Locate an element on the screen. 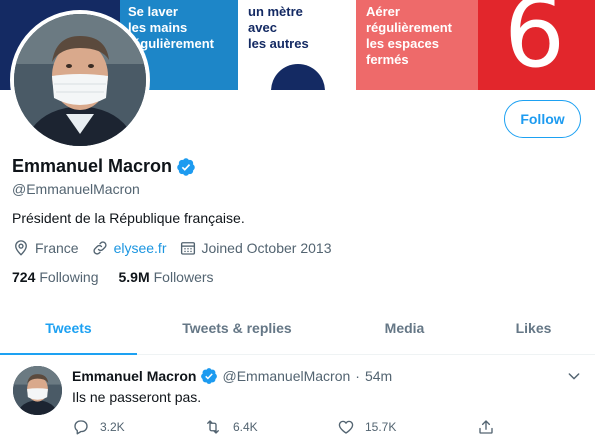 The height and width of the screenshot is (448, 595). profile-meta-row: France elysee.fr Joined October 2013 is located at coordinates (177, 248).